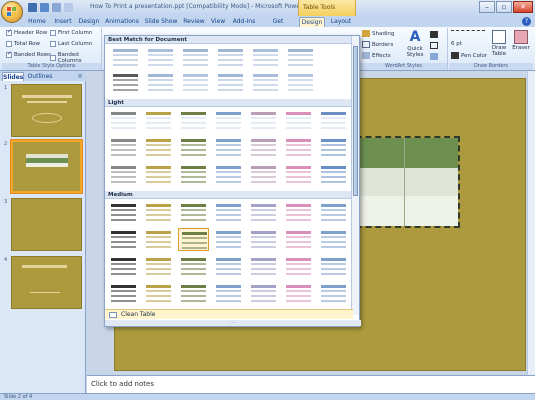 The width and height of the screenshot is (535, 400). I want to click on tab-slides: Slides, so click(13, 76).